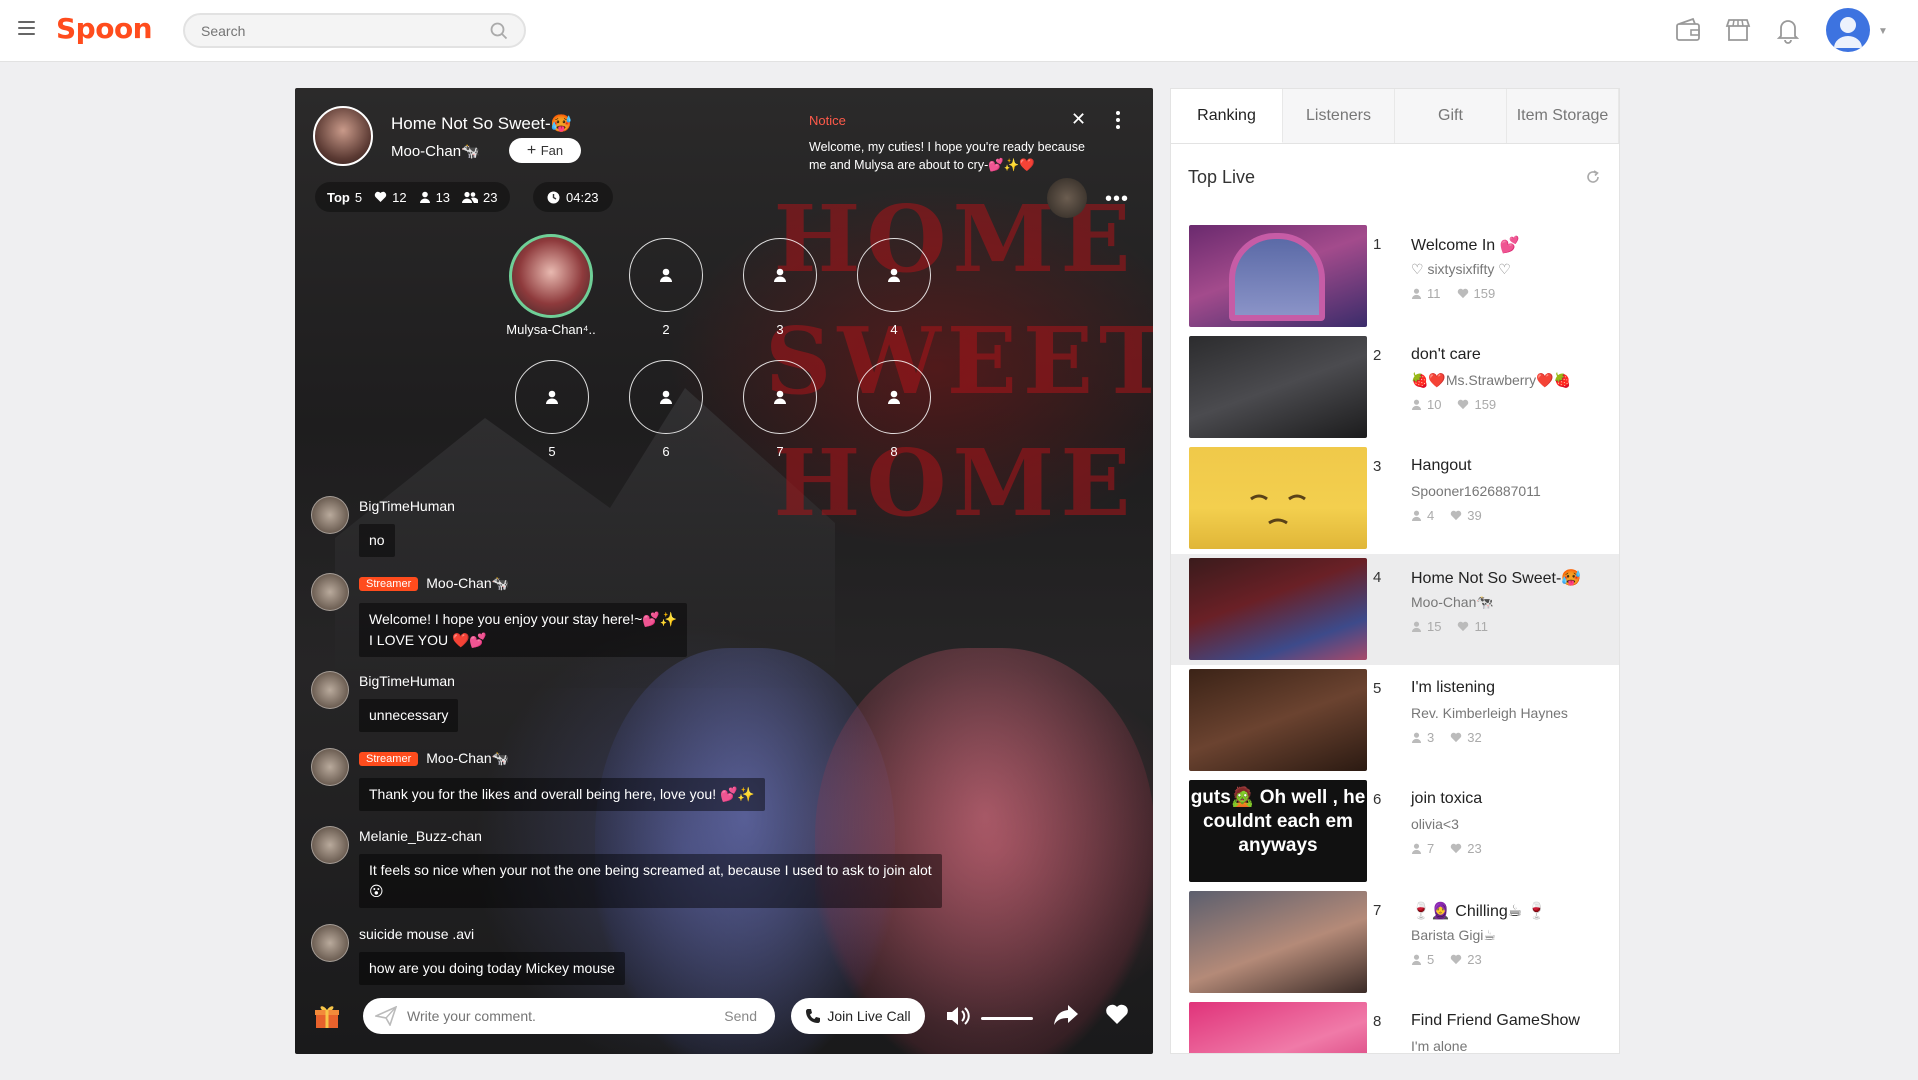 The height and width of the screenshot is (1080, 1918). I want to click on chat-username: suicide mouse .avi, so click(416, 934).